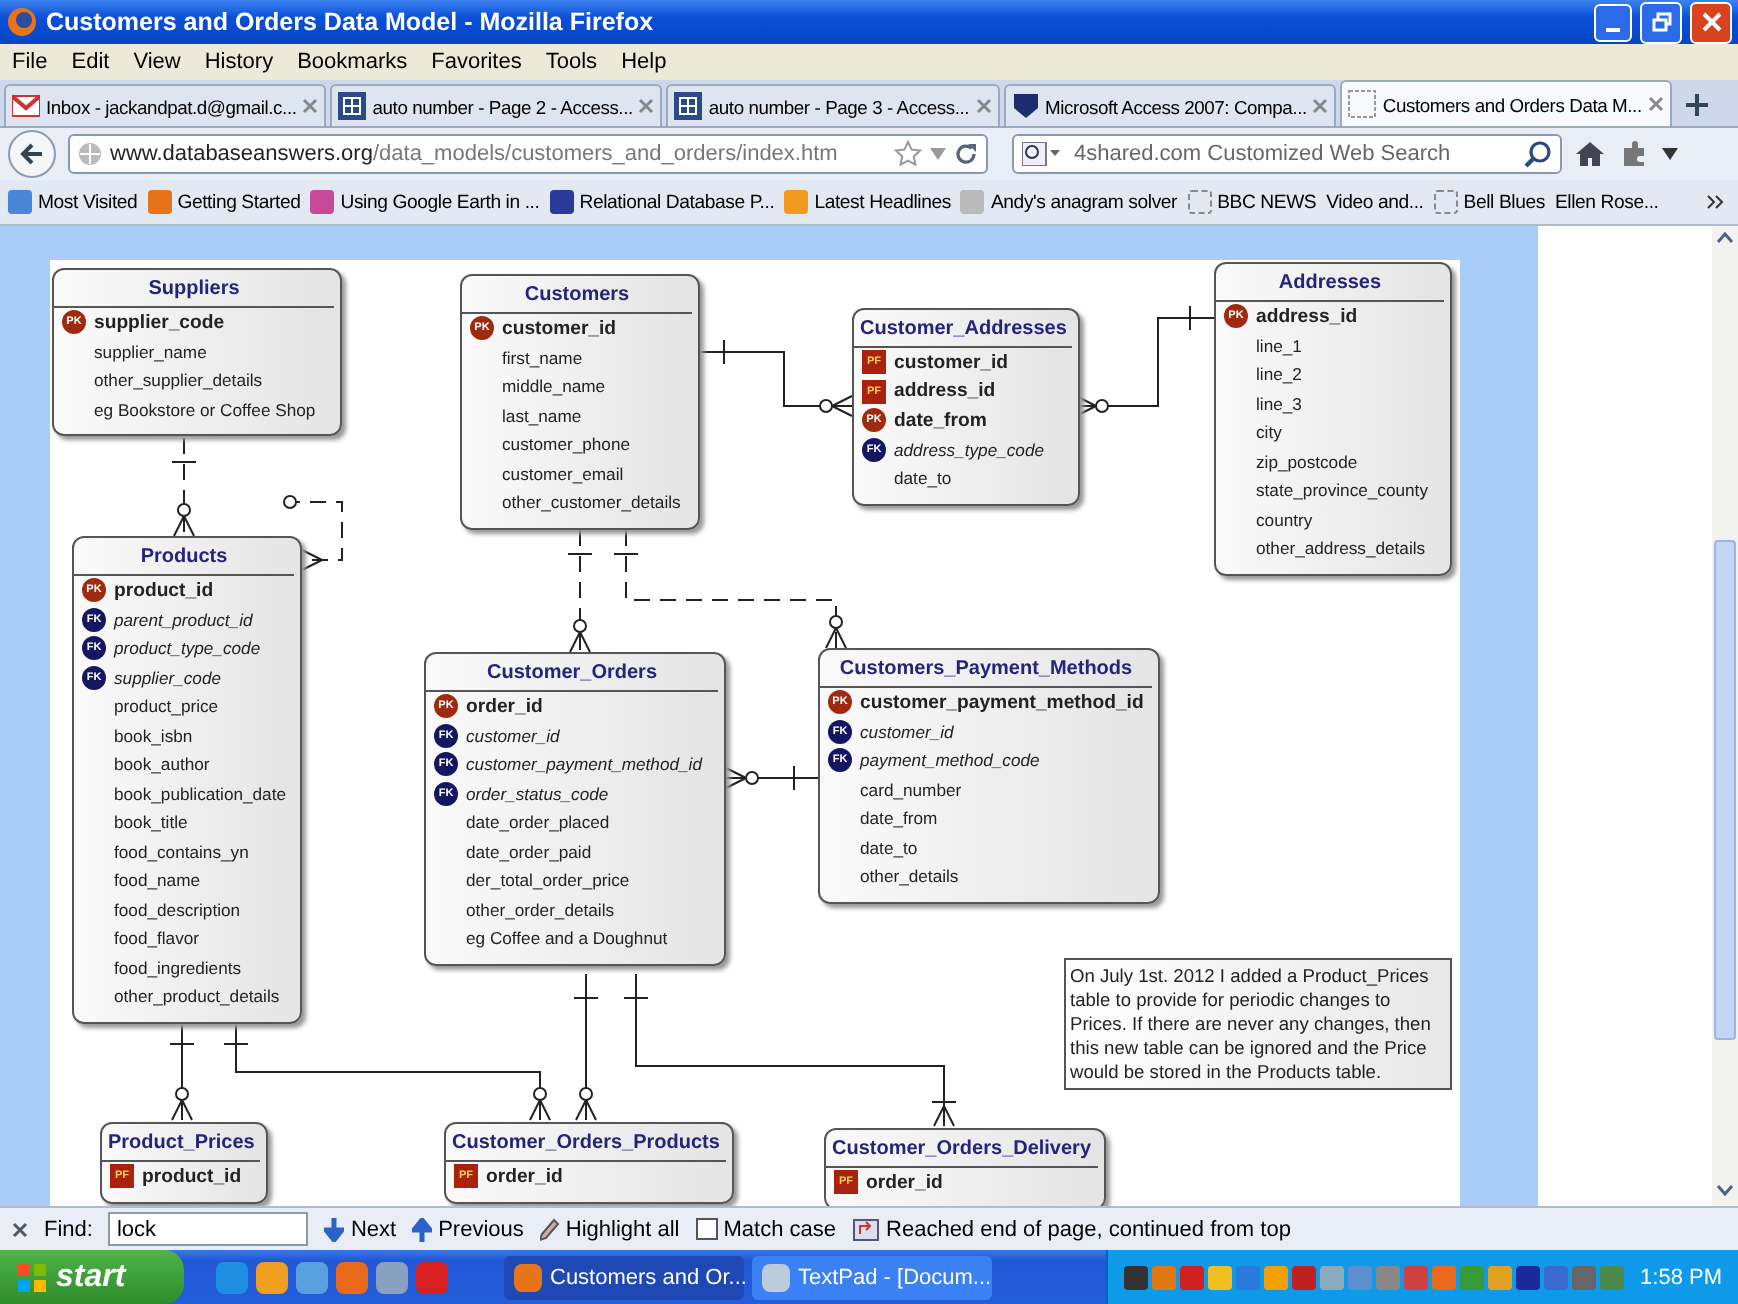 The width and height of the screenshot is (1738, 1304). I want to click on attribute-name: date_from, so click(899, 818).